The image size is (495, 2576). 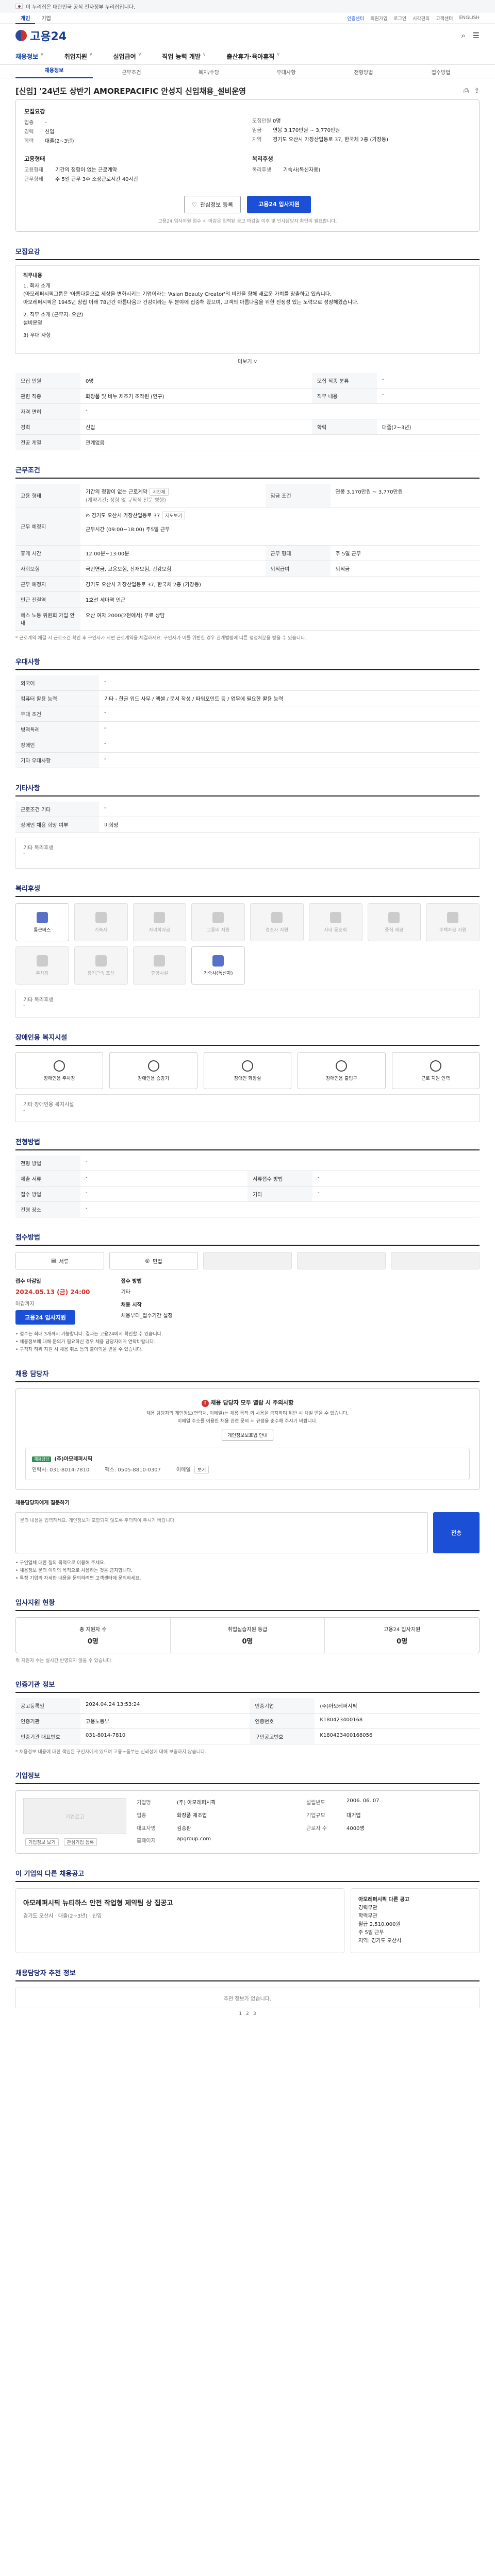 I want to click on graduation-icon, so click(x=160, y=917).